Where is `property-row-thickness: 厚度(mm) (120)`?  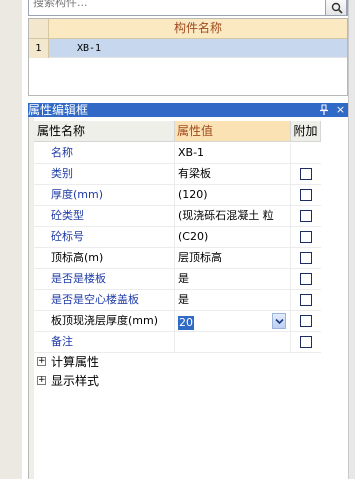
property-row-thickness: 厚度(mm) (120) is located at coordinates (177, 195).